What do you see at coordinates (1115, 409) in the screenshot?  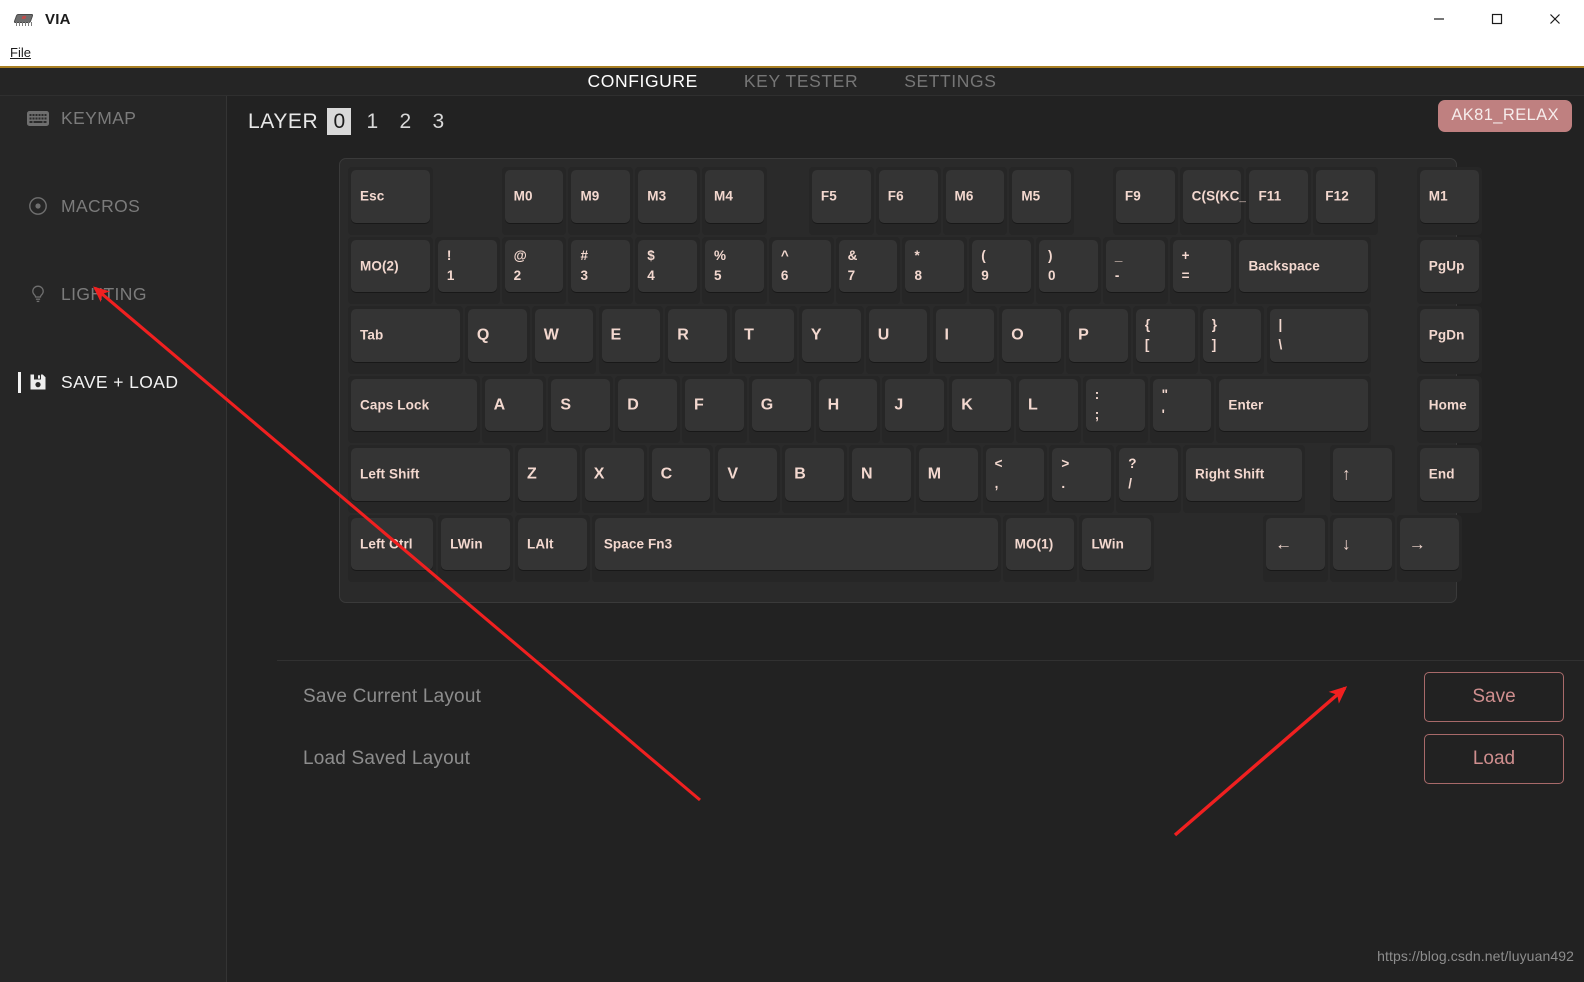 I see `key-slot: :;` at bounding box center [1115, 409].